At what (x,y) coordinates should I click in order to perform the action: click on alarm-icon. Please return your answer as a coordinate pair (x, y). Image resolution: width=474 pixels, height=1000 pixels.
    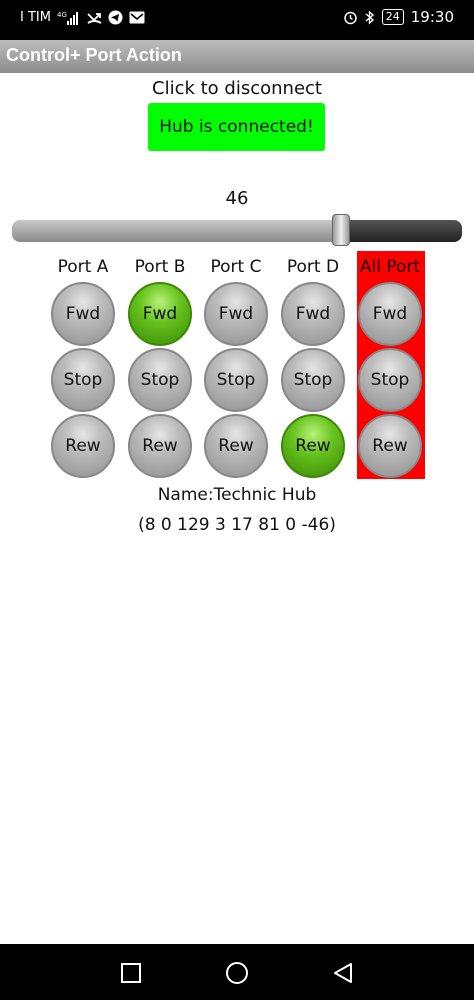
    Looking at the image, I should click on (350, 17).